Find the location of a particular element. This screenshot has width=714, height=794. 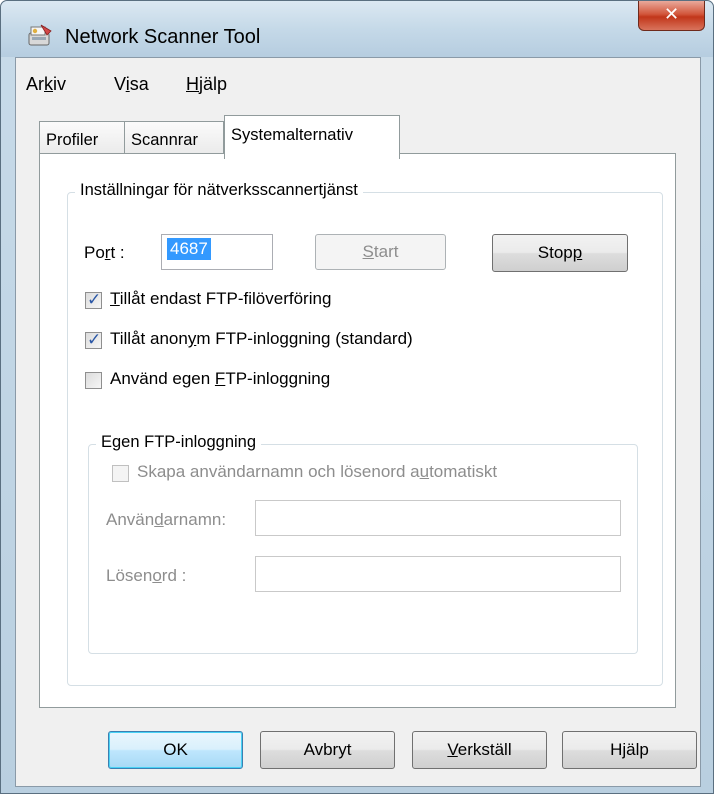

ftp-only-checkbox: ✓ is located at coordinates (93, 300).